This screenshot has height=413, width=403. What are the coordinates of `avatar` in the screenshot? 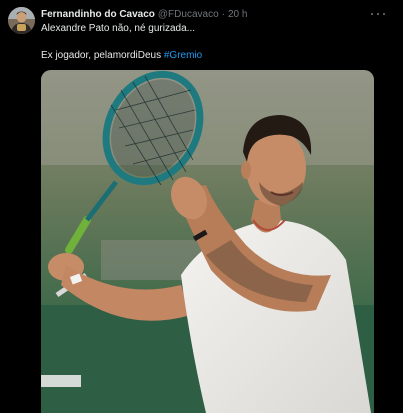 It's located at (21, 20).